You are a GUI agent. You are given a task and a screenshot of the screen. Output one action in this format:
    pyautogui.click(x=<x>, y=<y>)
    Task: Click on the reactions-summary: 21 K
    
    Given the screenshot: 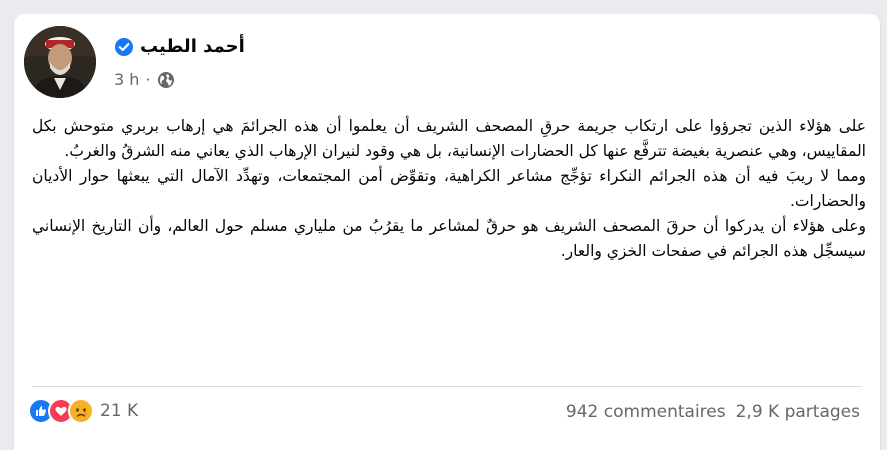 What is the action you would take?
    pyautogui.click(x=83, y=411)
    